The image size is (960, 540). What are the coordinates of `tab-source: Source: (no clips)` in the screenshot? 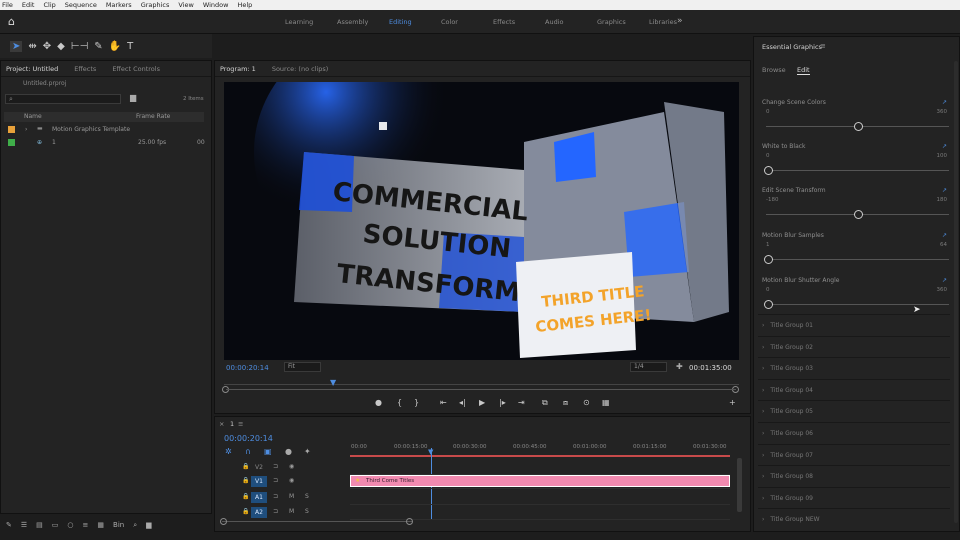 It's located at (300, 69).